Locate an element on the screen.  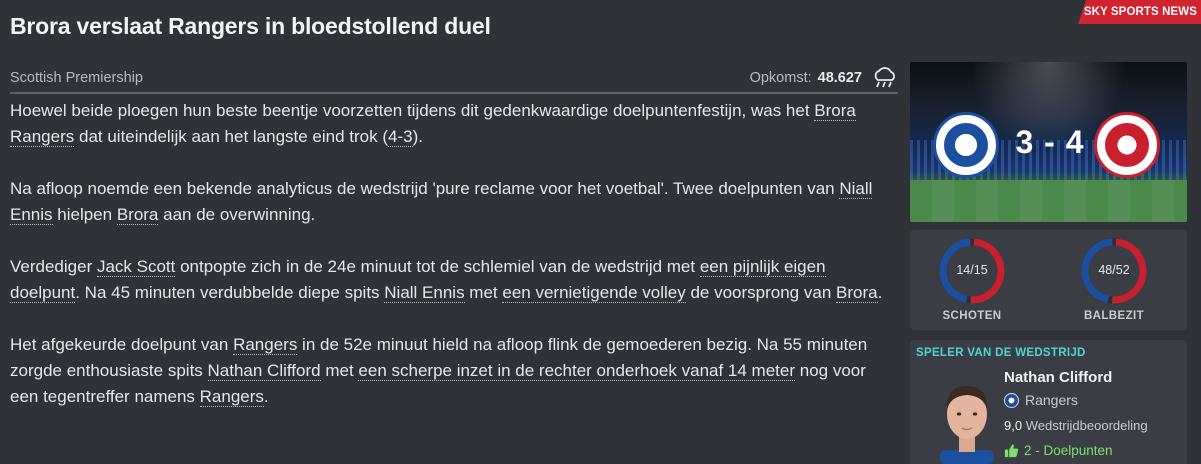
shots-value: 14/15 is located at coordinates (972, 270).